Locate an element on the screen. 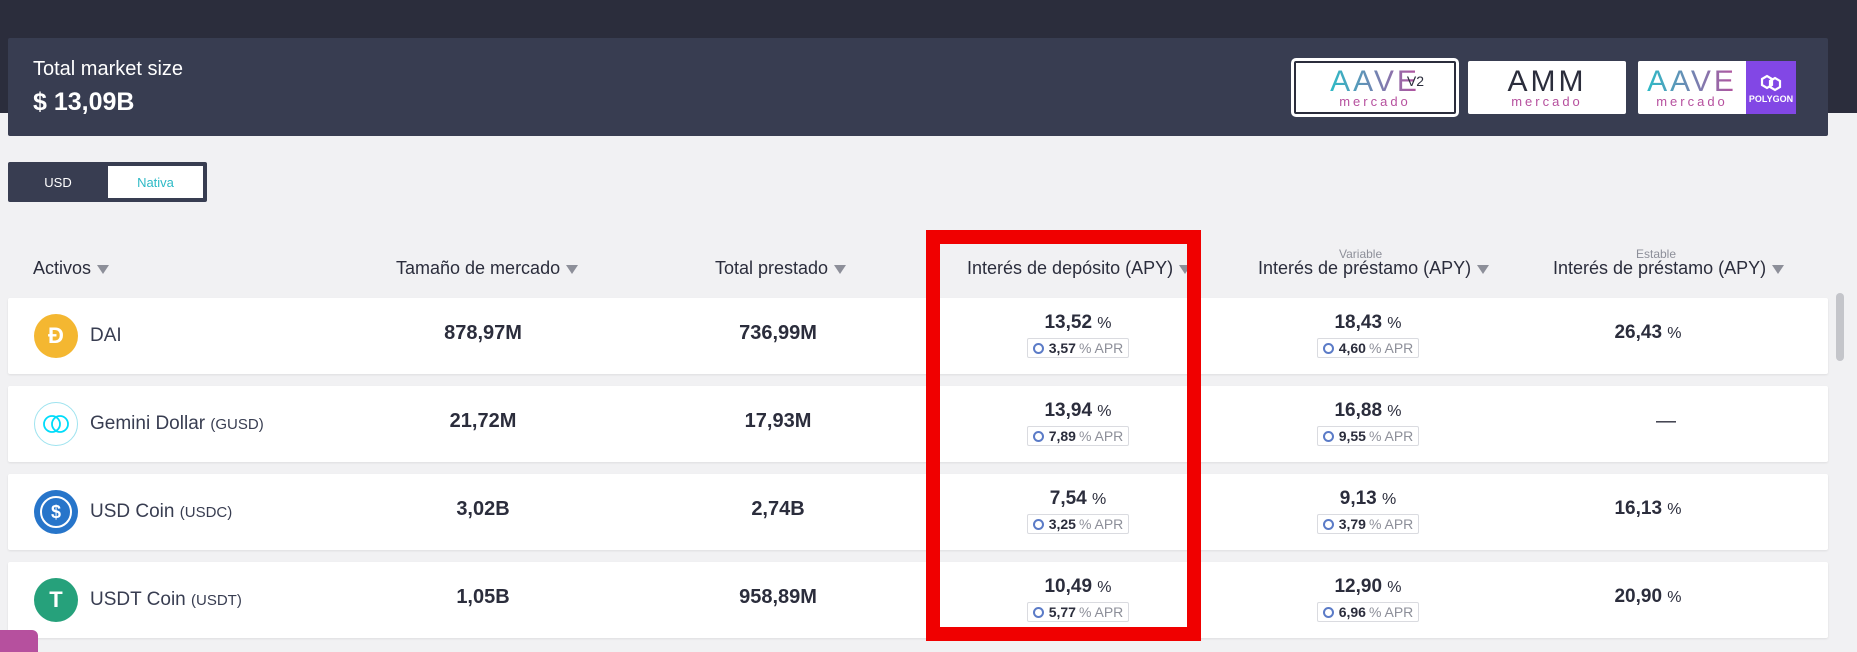 This screenshot has height=652, width=1857. aave-logo: AAVE is located at coordinates (1692, 81).